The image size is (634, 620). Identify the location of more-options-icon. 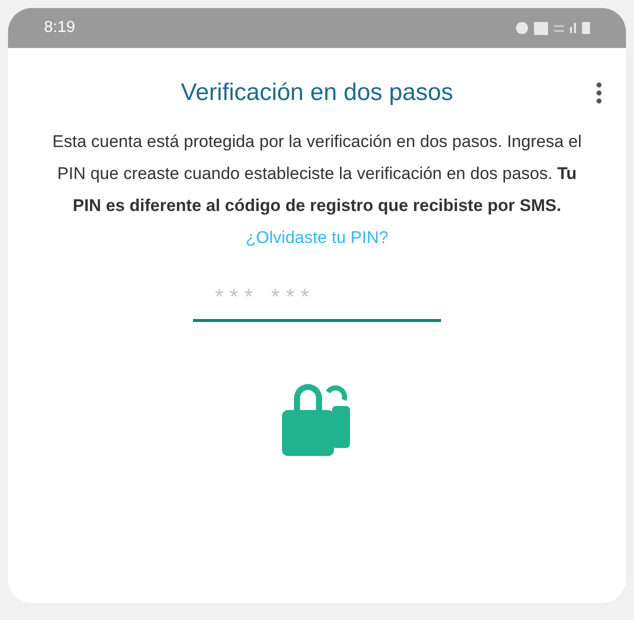
(599, 93).